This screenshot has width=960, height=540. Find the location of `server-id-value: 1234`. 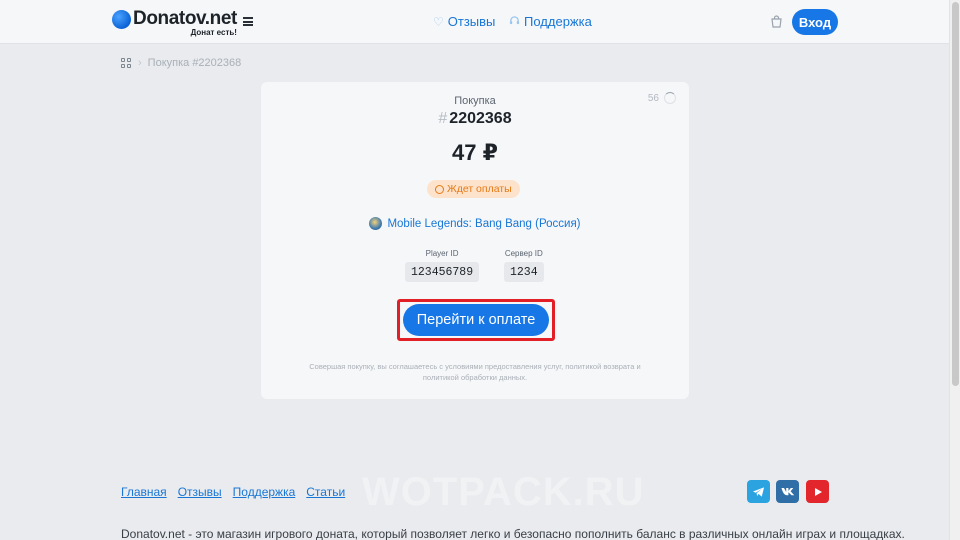

server-id-value: 1234 is located at coordinates (524, 272).